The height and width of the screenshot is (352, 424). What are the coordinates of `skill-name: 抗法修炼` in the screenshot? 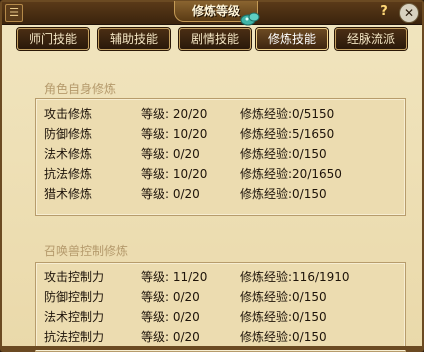 It's located at (68, 174).